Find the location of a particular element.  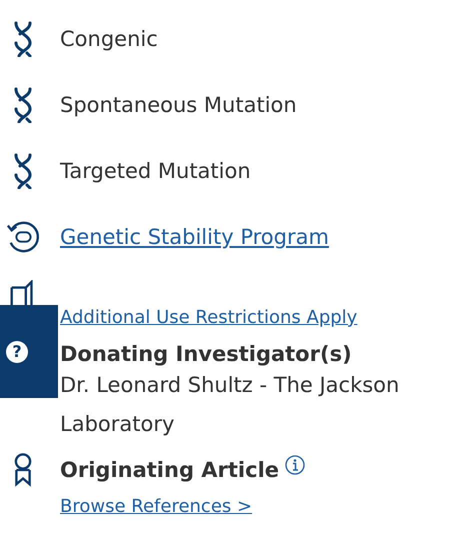

article-heading: Originating Article is located at coordinates (170, 470).